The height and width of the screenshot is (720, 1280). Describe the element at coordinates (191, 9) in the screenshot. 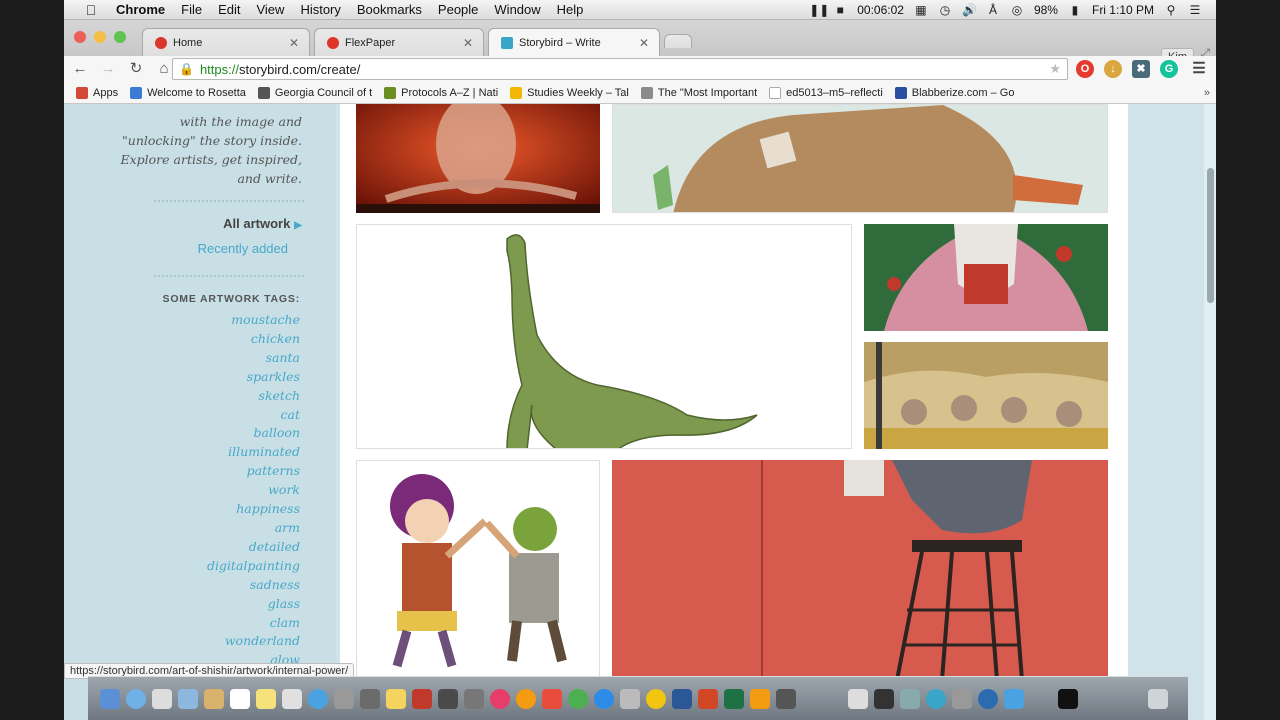

I see `menu-file: File` at that location.